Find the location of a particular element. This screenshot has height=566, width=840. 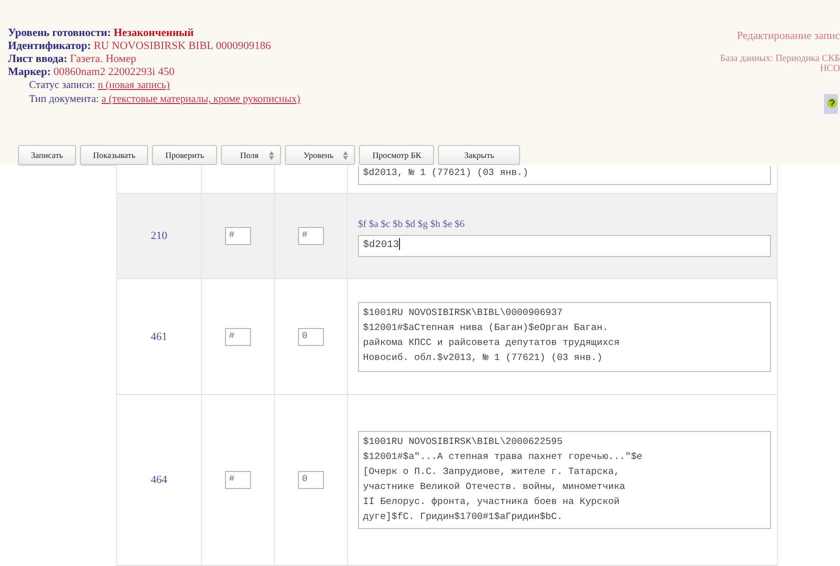

field-label: Маркер: is located at coordinates (29, 72).